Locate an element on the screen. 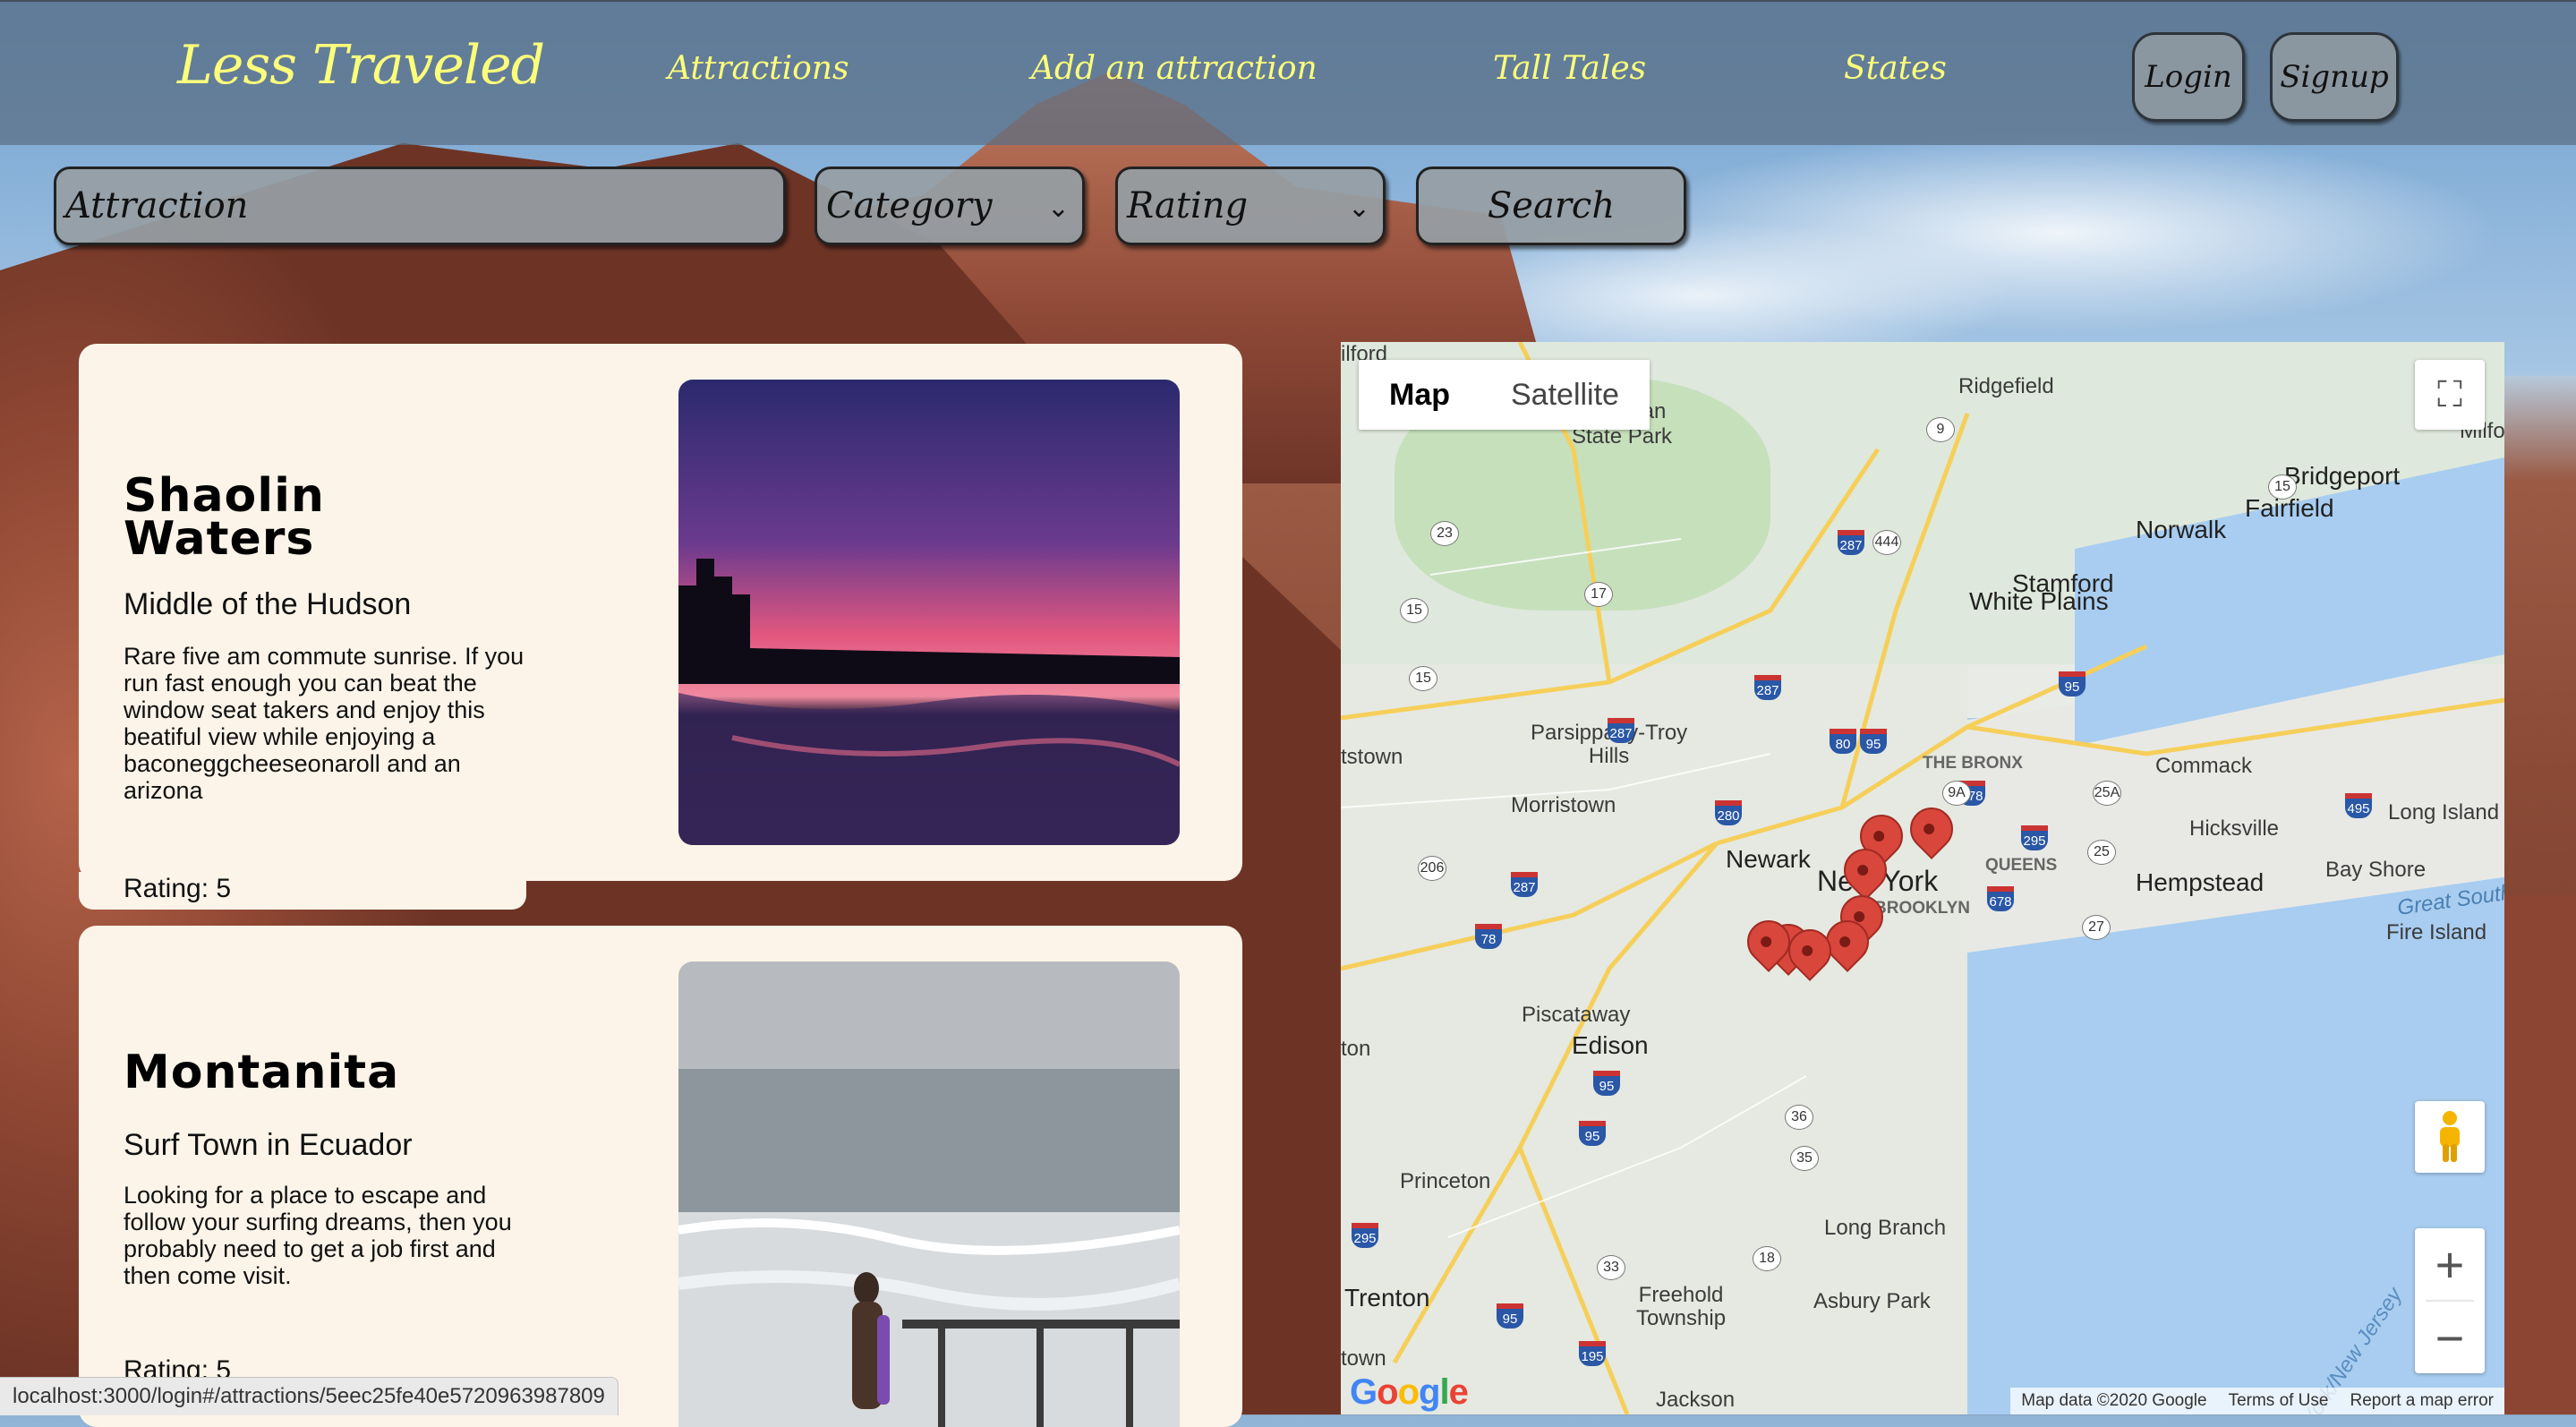 Image resolution: width=2576 pixels, height=1427 pixels. map-label: Long Branch is located at coordinates (1885, 1228).